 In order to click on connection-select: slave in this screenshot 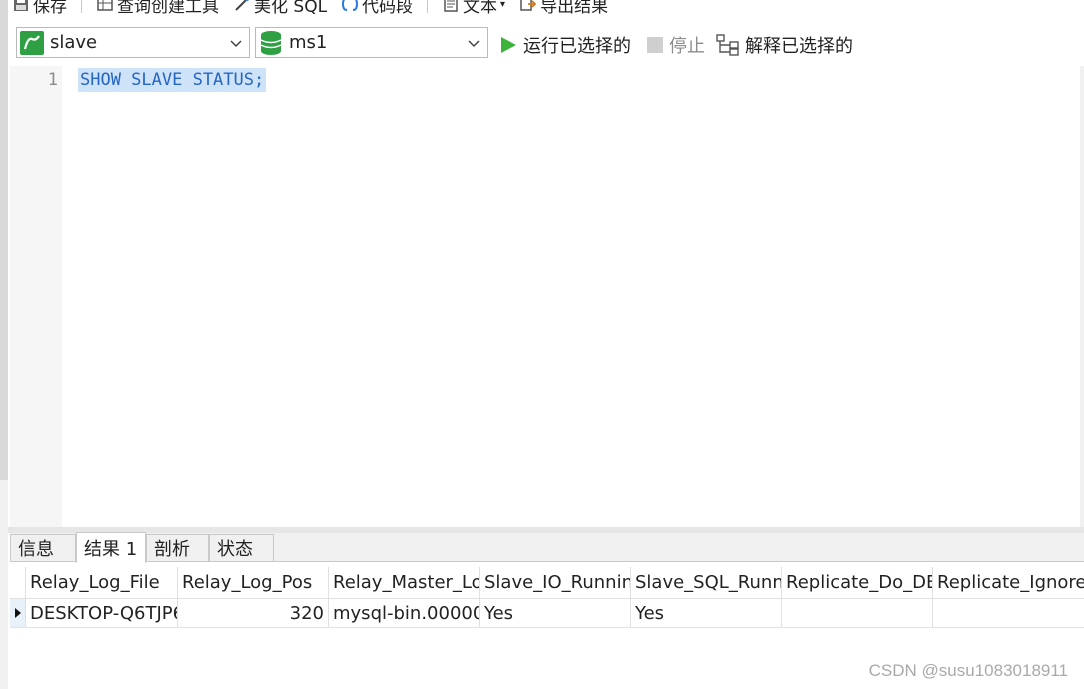, I will do `click(133, 42)`.